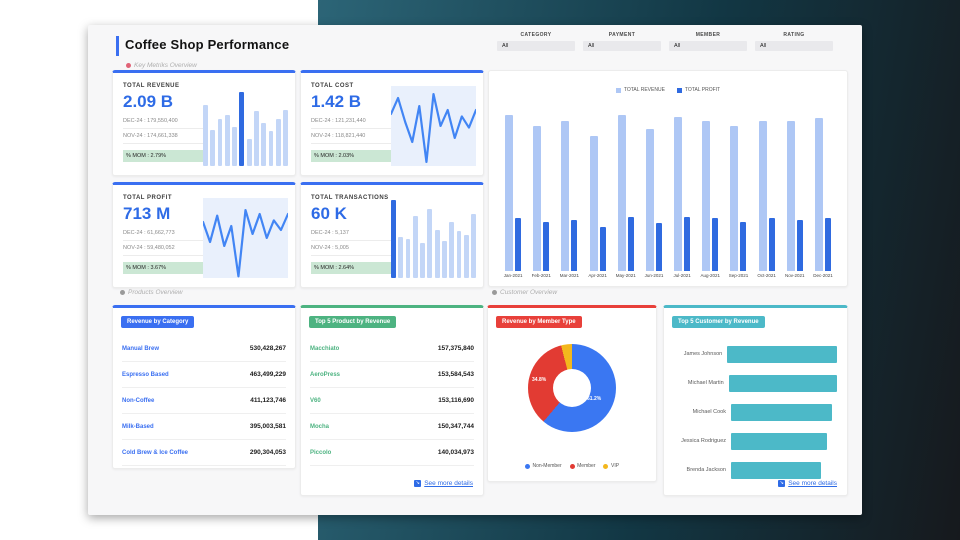 The image size is (960, 540). What do you see at coordinates (145, 374) in the screenshot?
I see `row-name: Espresso Based` at bounding box center [145, 374].